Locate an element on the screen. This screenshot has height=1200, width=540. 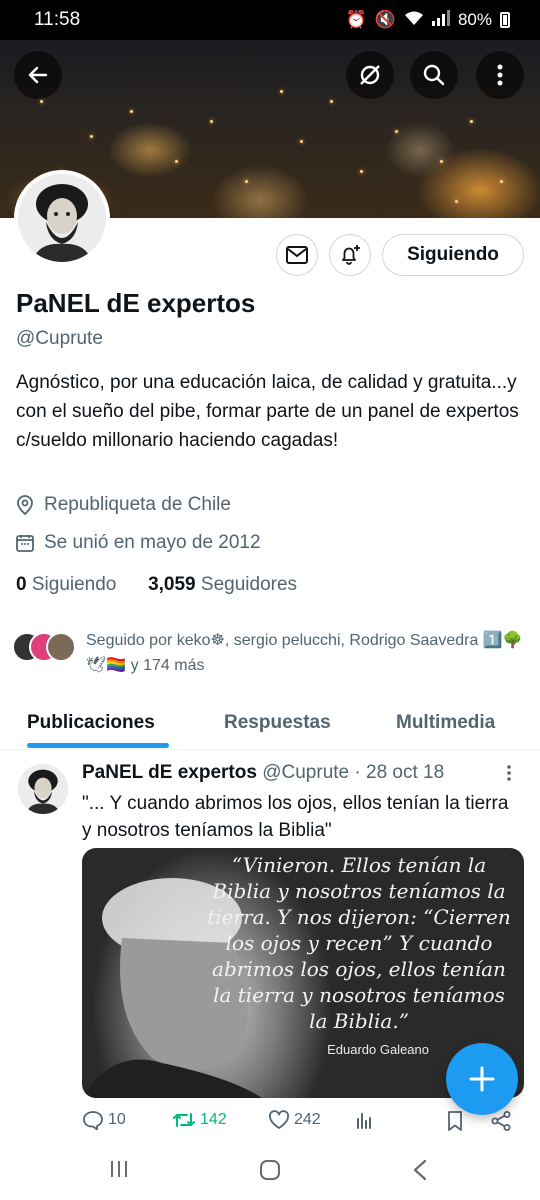
following-label: Siguiendo is located at coordinates (74, 584).